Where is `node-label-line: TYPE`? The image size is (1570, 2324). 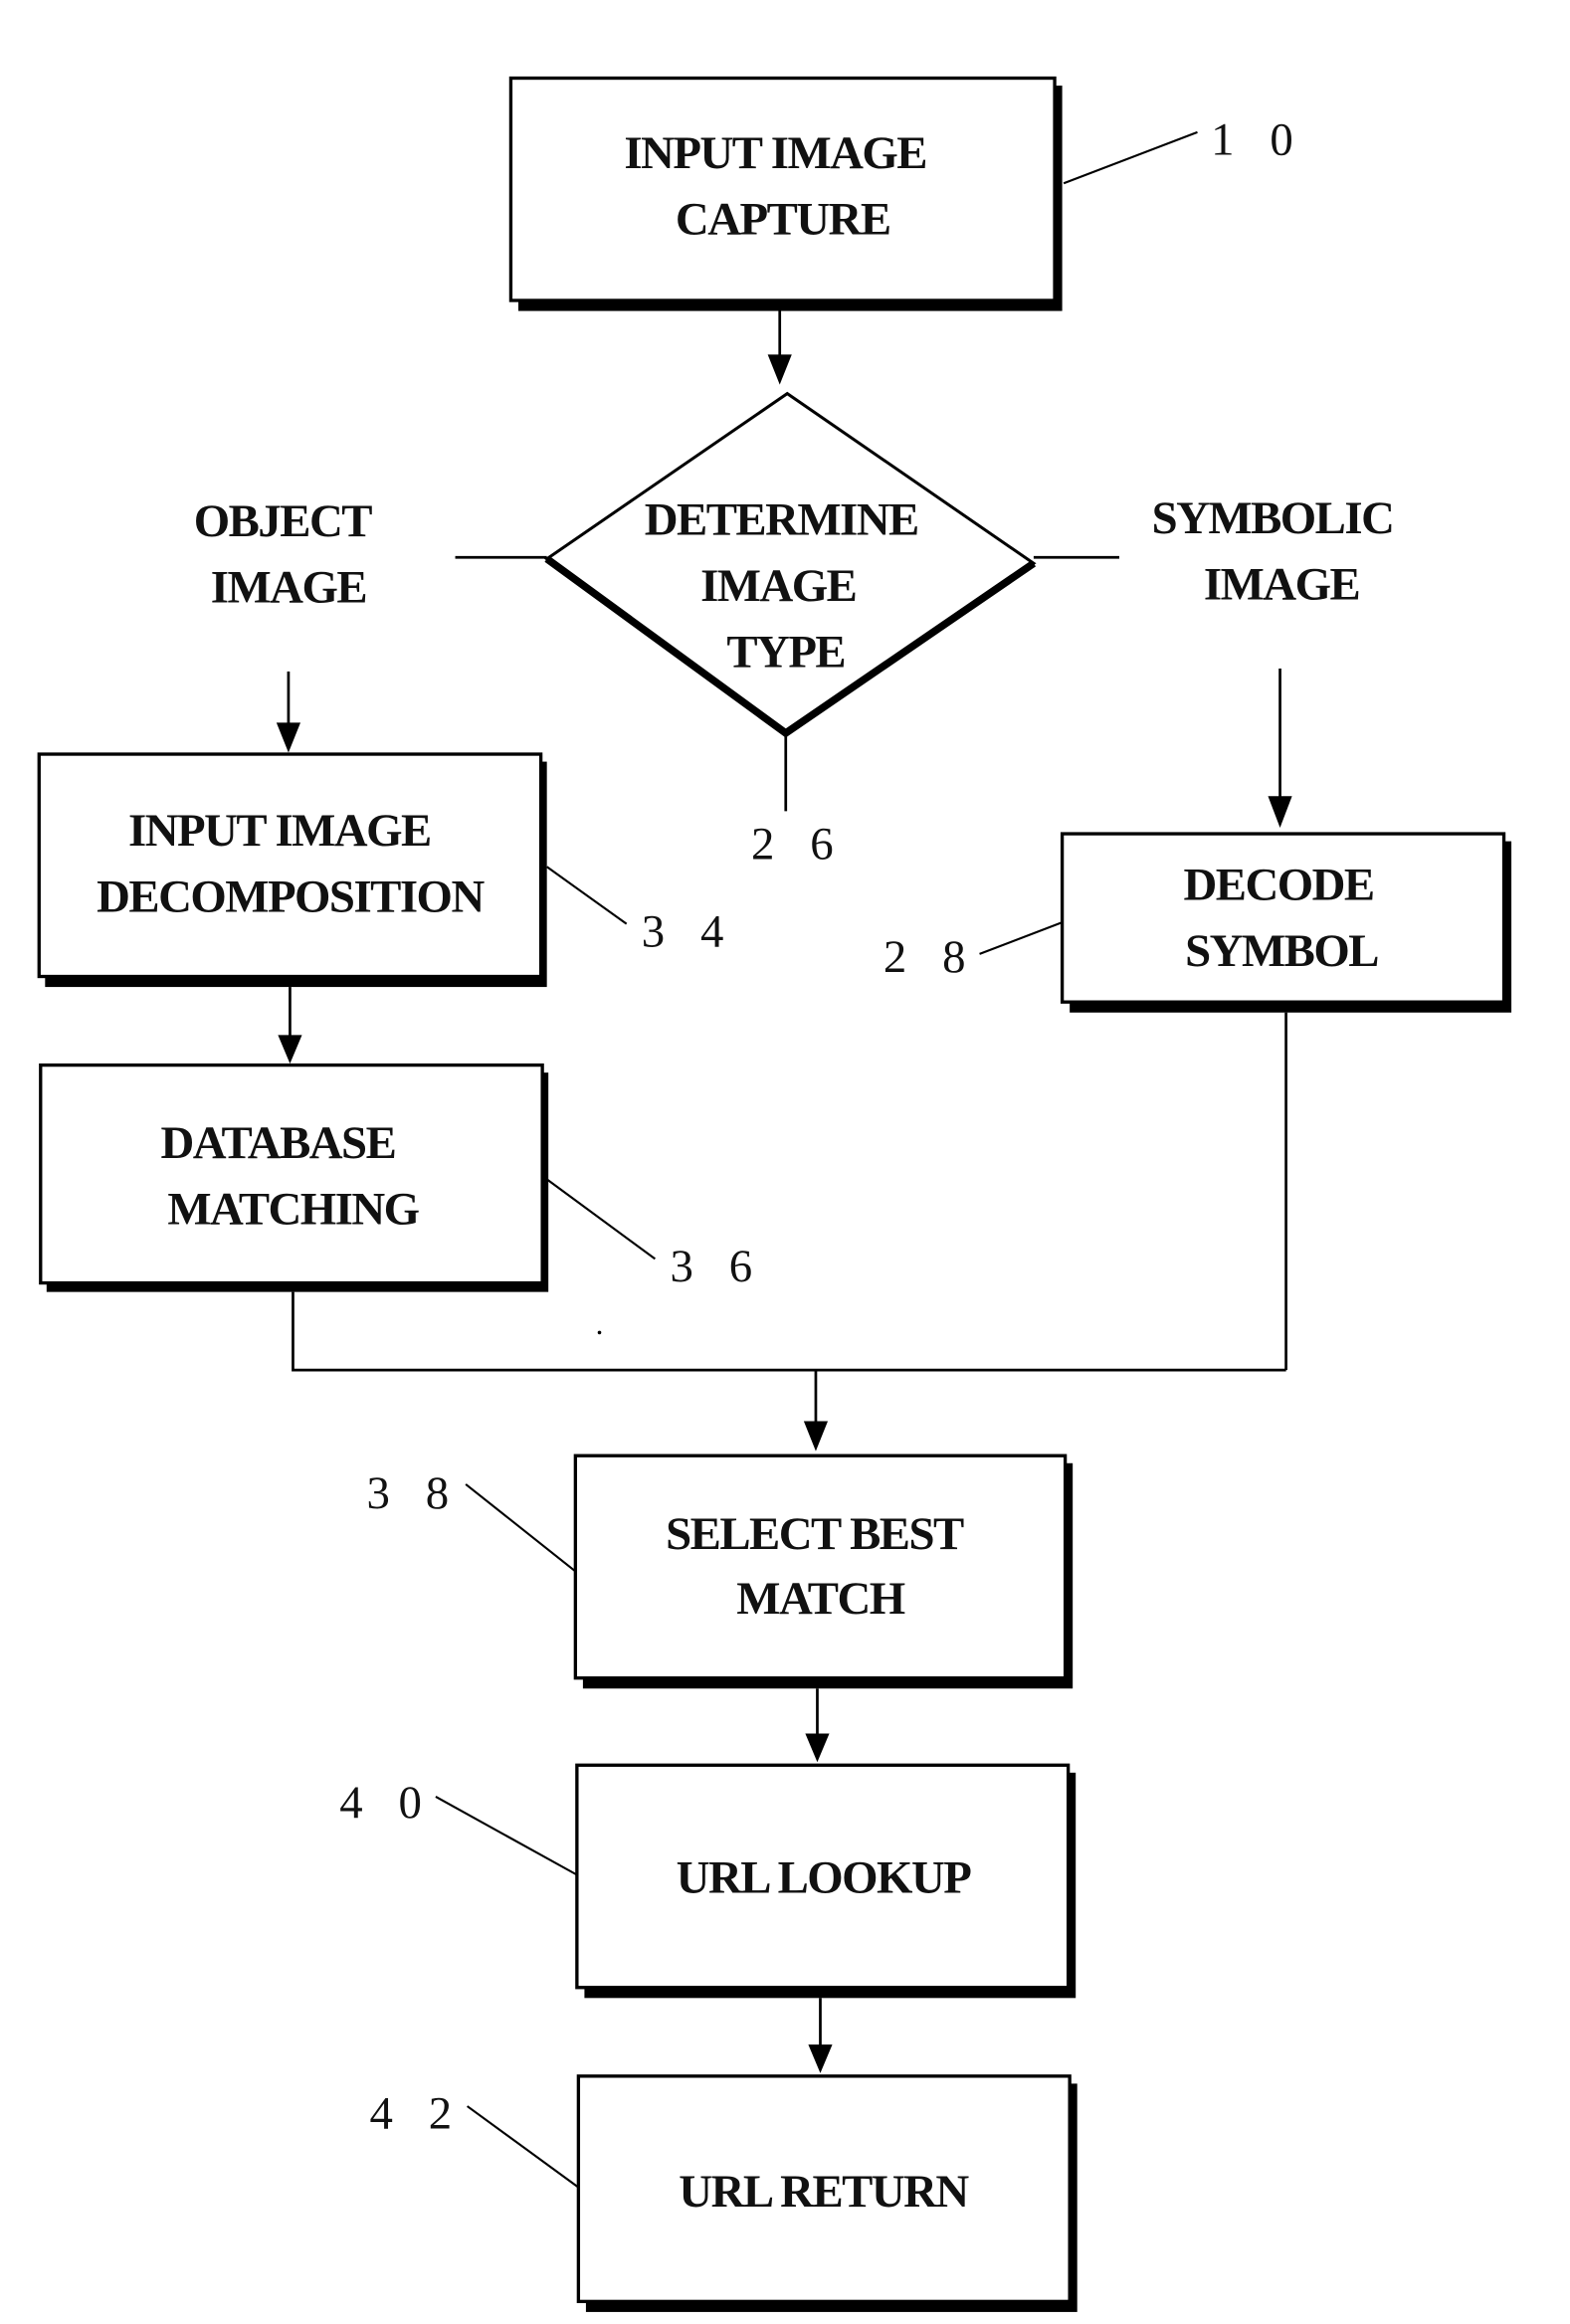 node-label-line: TYPE is located at coordinates (785, 652).